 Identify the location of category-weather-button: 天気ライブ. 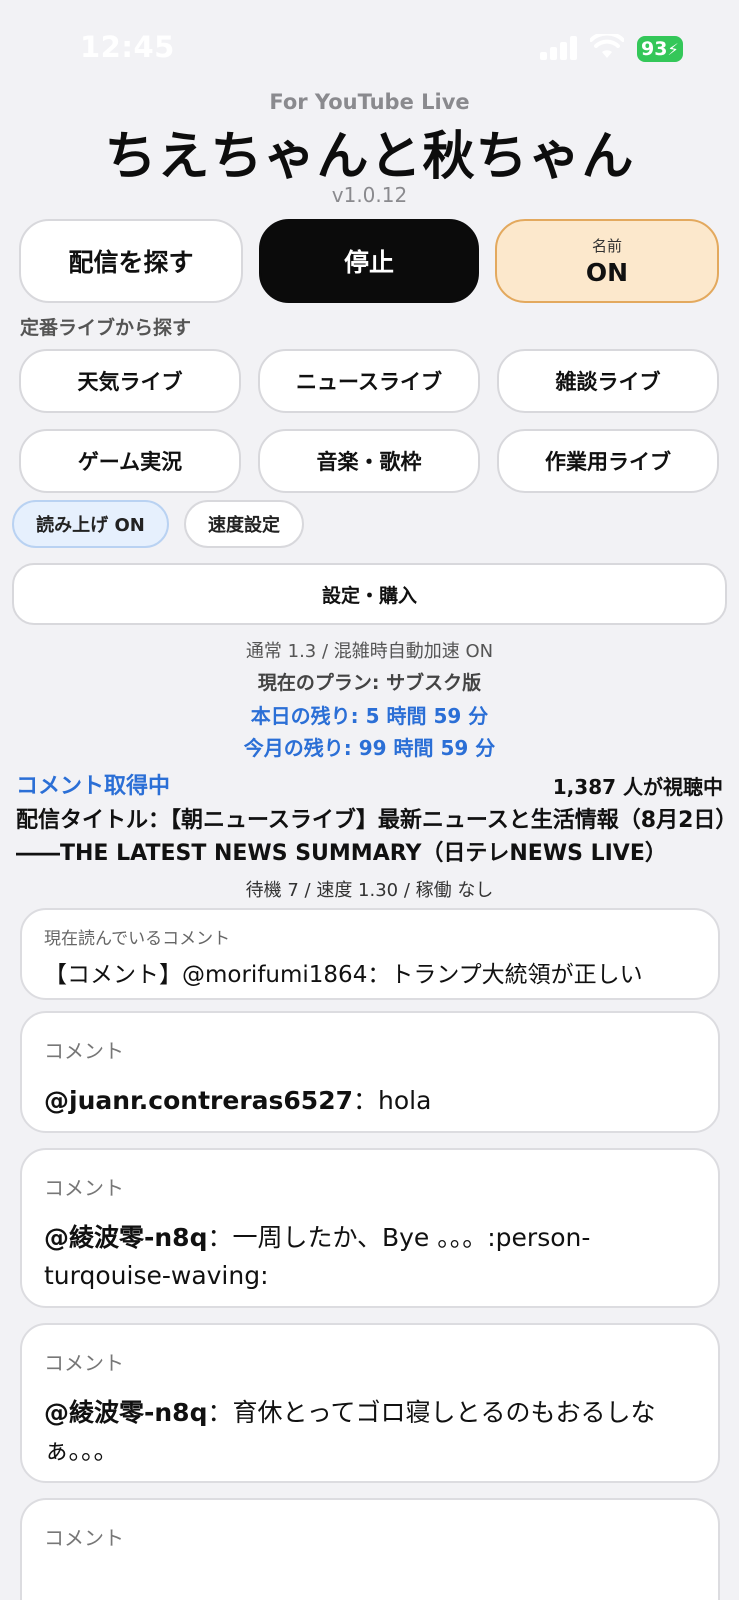
(130, 381).